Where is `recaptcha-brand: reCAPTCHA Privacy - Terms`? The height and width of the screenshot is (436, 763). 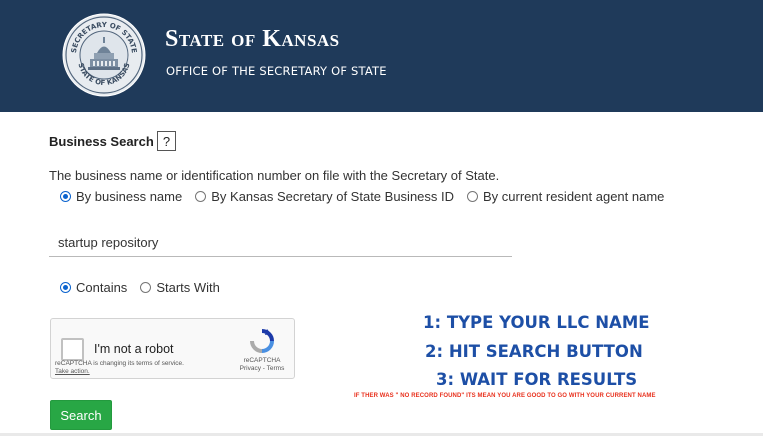
recaptcha-brand: reCAPTCHA Privacy - Terms is located at coordinates (262, 365).